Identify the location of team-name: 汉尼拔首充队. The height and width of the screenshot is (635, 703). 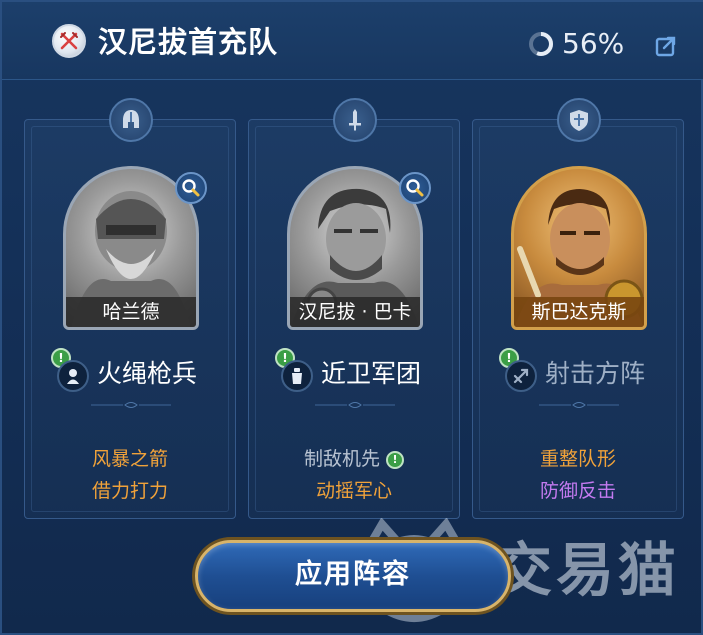
(188, 42).